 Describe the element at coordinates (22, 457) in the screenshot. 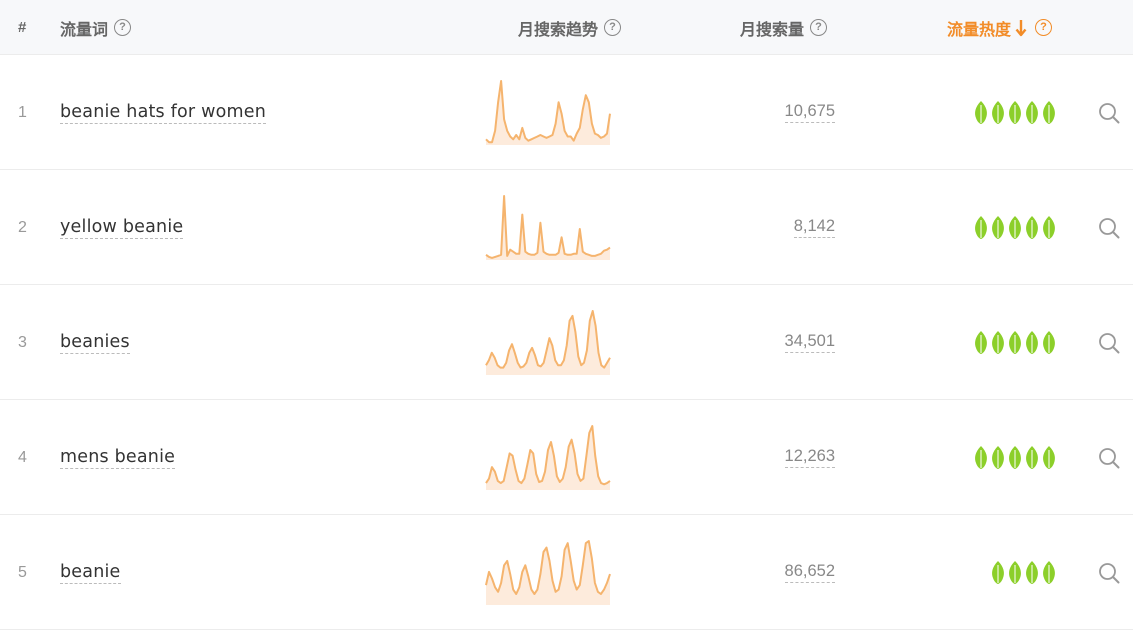

I see `rank-number: 4` at that location.